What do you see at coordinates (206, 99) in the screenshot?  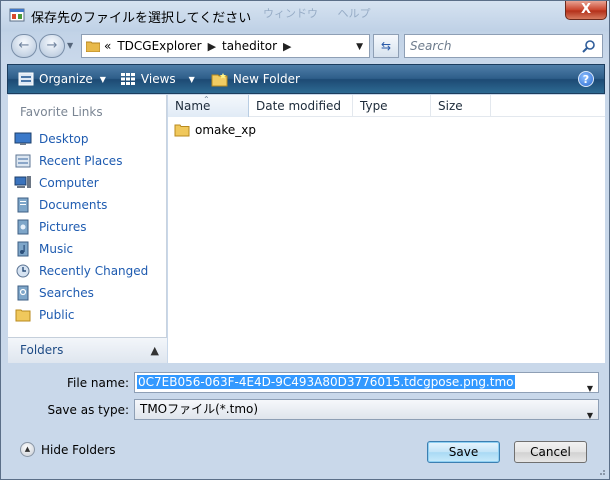 I see `sort-ascending-icon: ⌃` at bounding box center [206, 99].